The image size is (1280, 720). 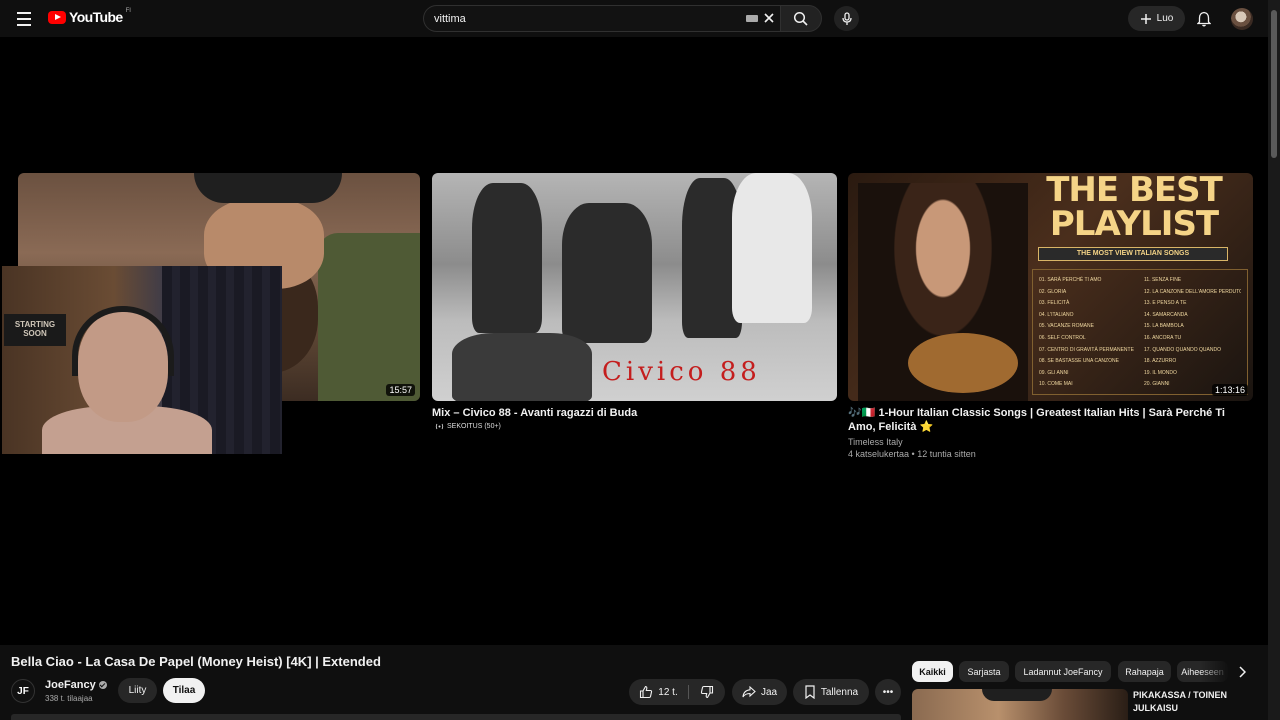 What do you see at coordinates (1134, 208) in the screenshot?
I see `thumbnail-title: THE BEST PLAYLIST` at bounding box center [1134, 208].